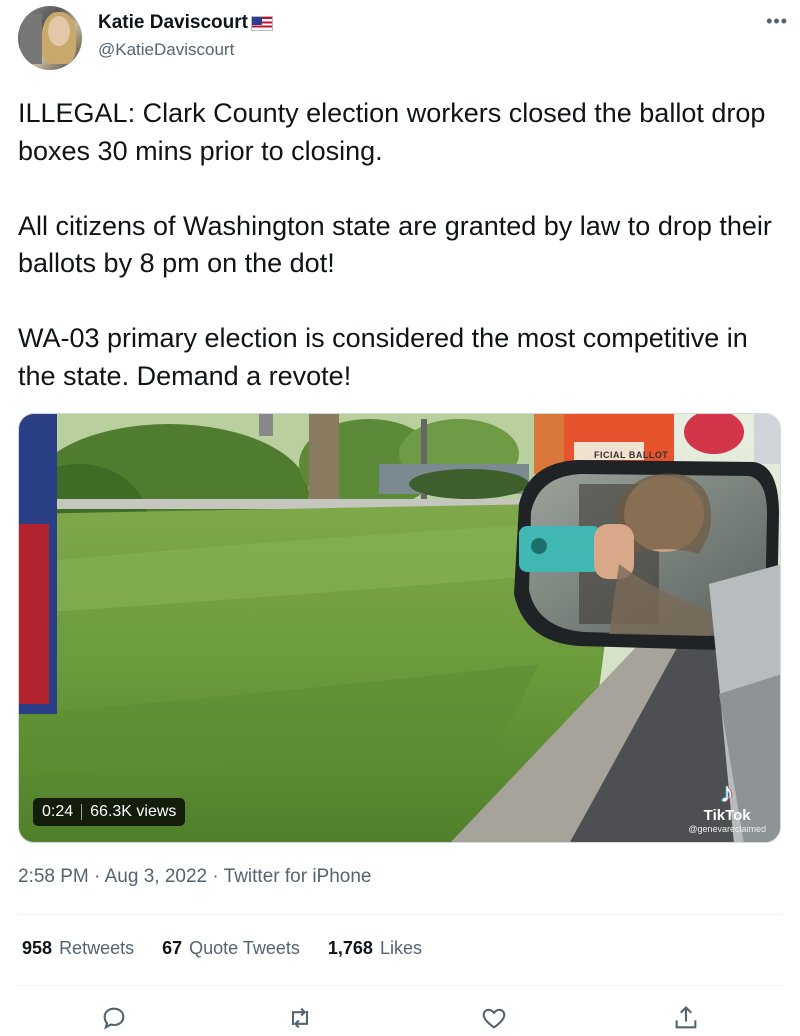 This screenshot has width=800, height=1036. I want to click on author-display-name: Katie Daviscourt, so click(173, 23).